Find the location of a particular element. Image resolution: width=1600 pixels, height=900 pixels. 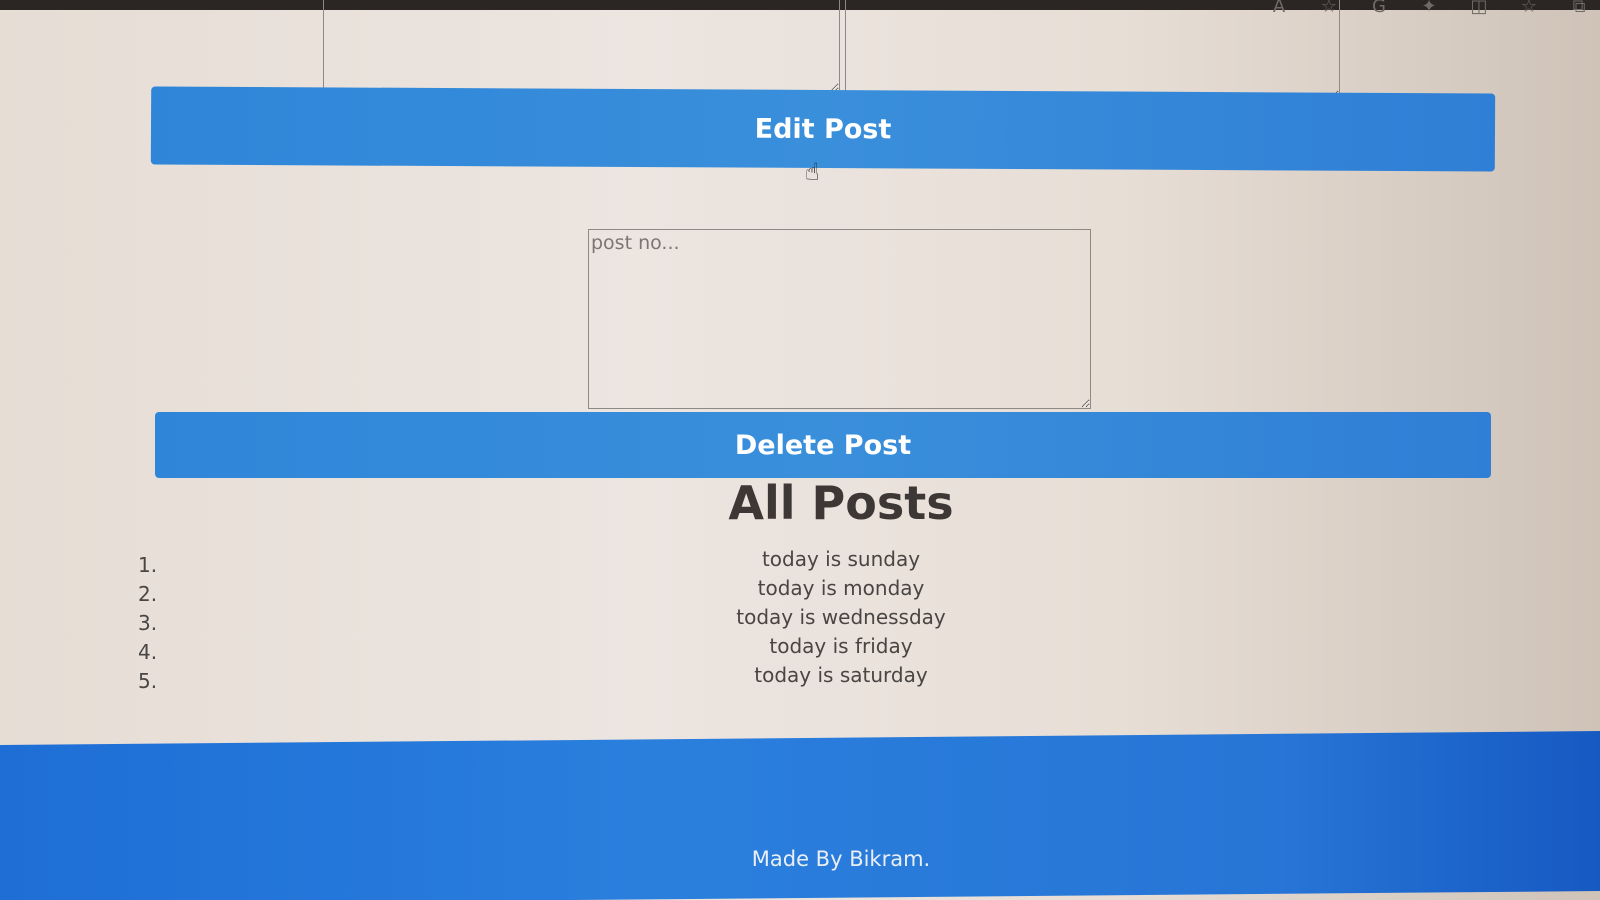

collections-icon: ⧉ is located at coordinates (1579, 8).